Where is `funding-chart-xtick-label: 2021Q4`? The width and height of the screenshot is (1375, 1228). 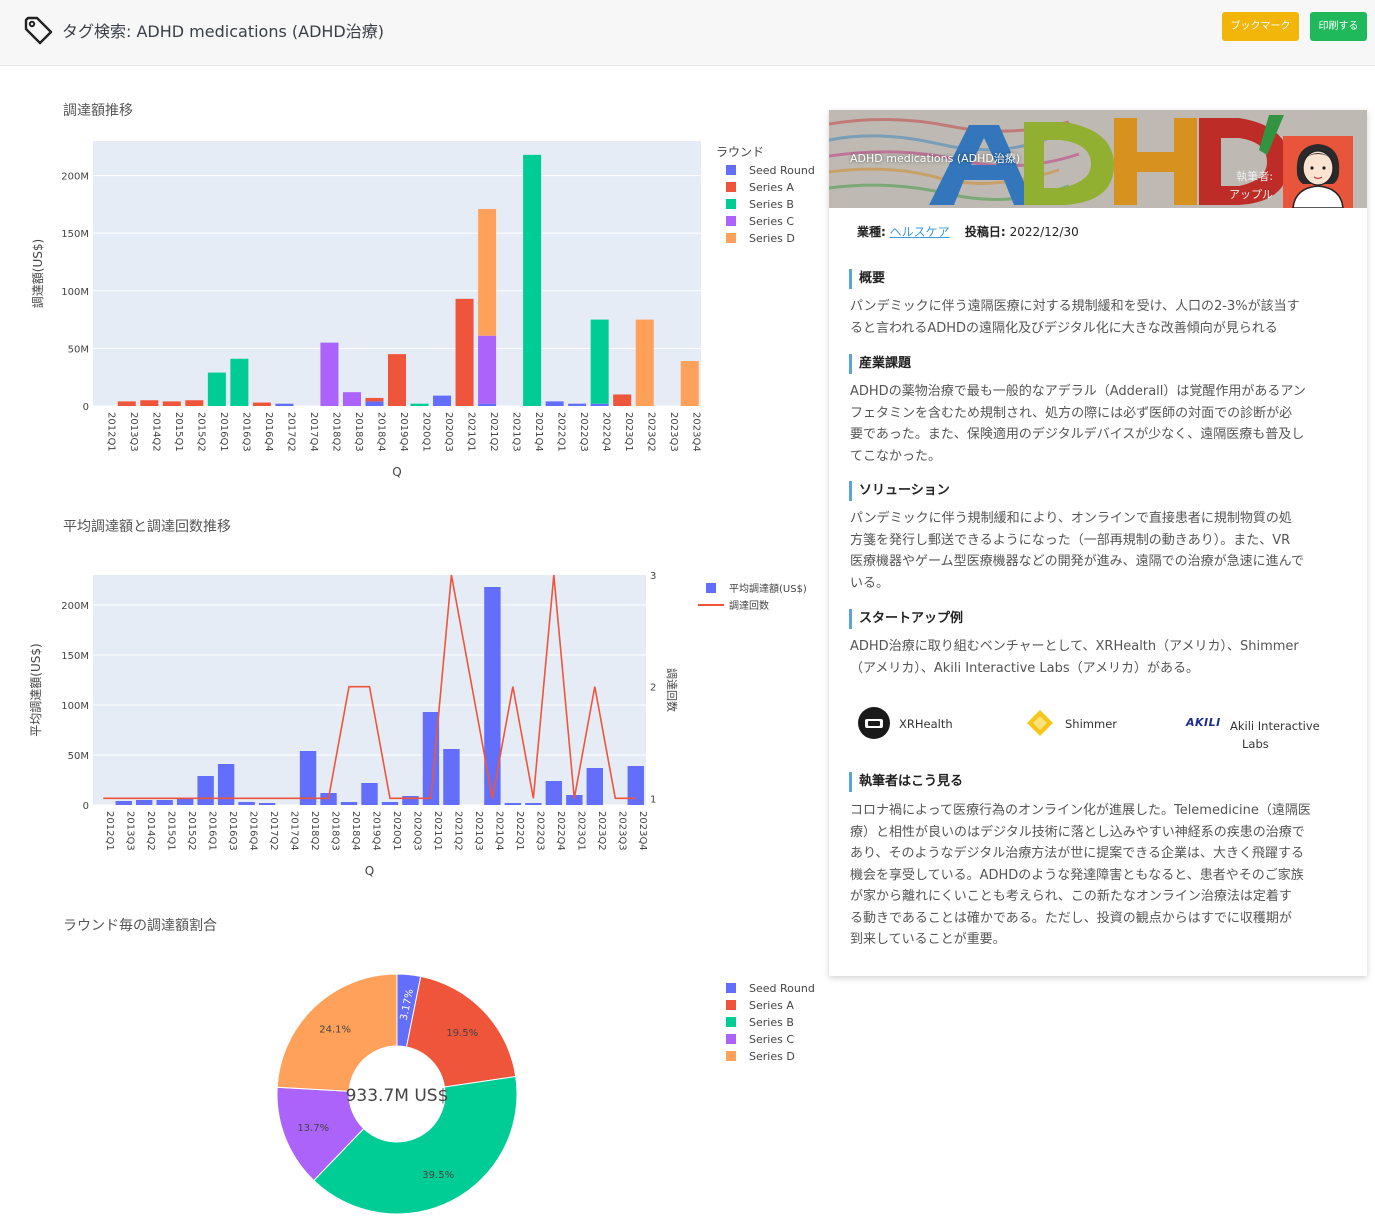
funding-chart-xtick-label: 2021Q4 is located at coordinates (538, 432).